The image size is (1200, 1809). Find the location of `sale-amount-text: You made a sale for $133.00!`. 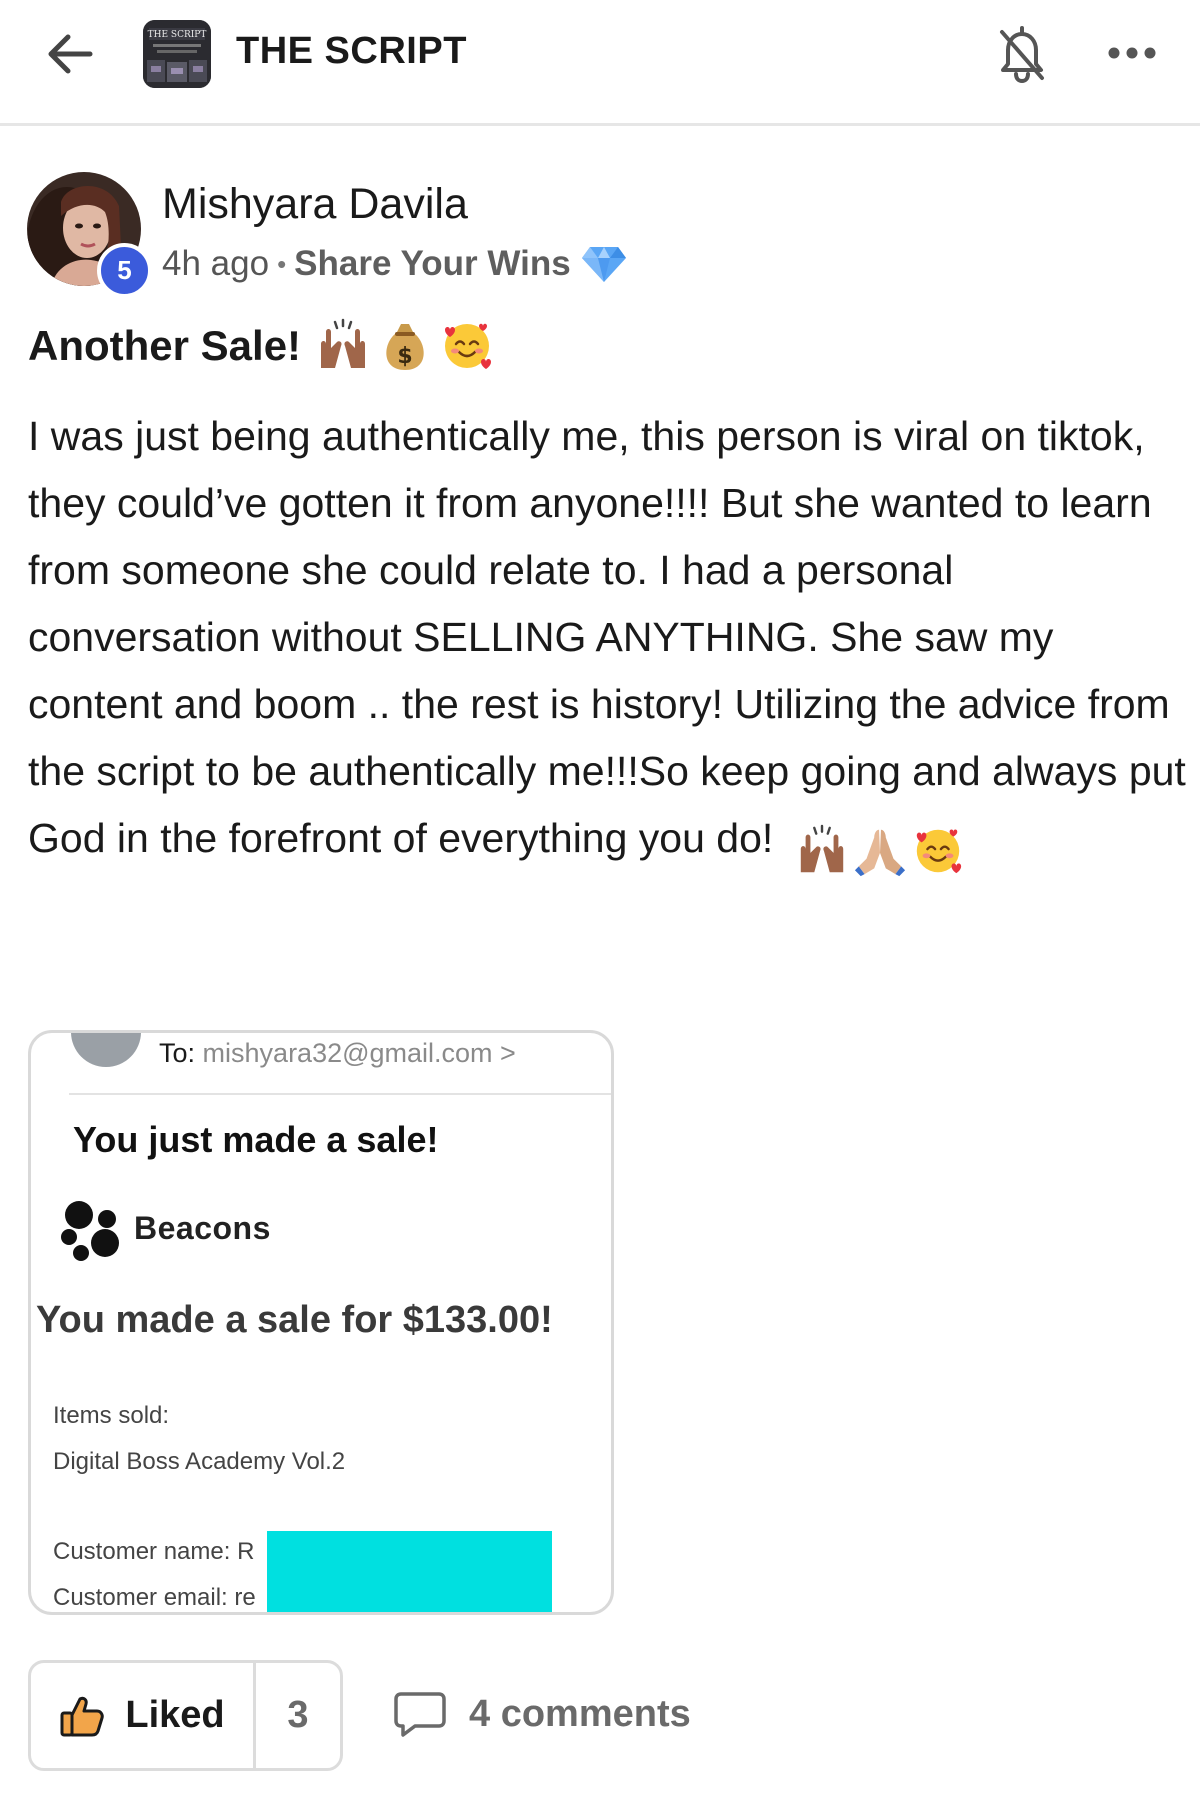

sale-amount-text: You made a sale for $133.00! is located at coordinates (294, 1320).